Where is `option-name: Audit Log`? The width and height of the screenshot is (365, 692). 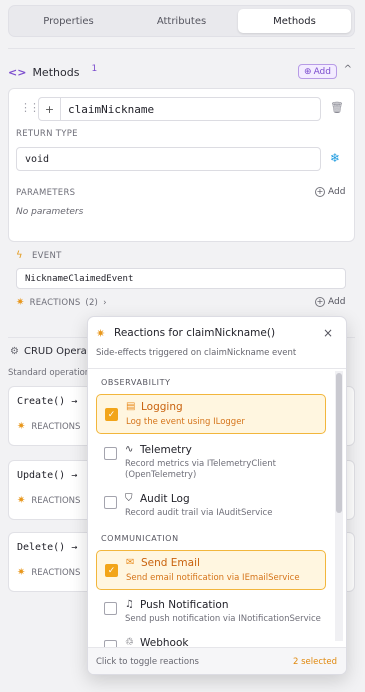
option-name: Audit Log is located at coordinates (165, 499).